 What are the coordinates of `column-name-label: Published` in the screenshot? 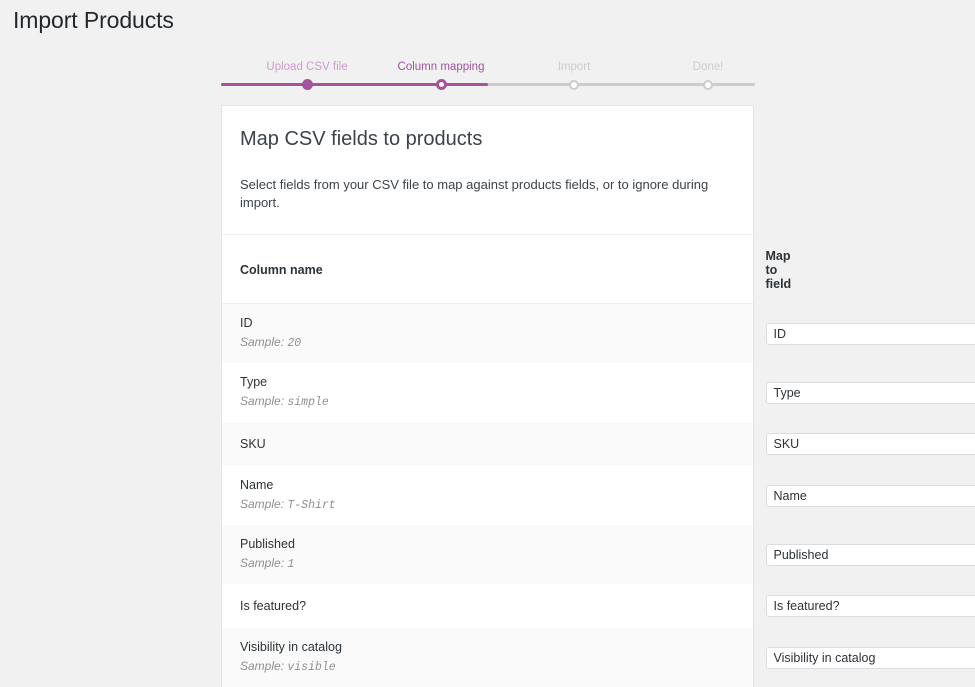 It's located at (364, 544).